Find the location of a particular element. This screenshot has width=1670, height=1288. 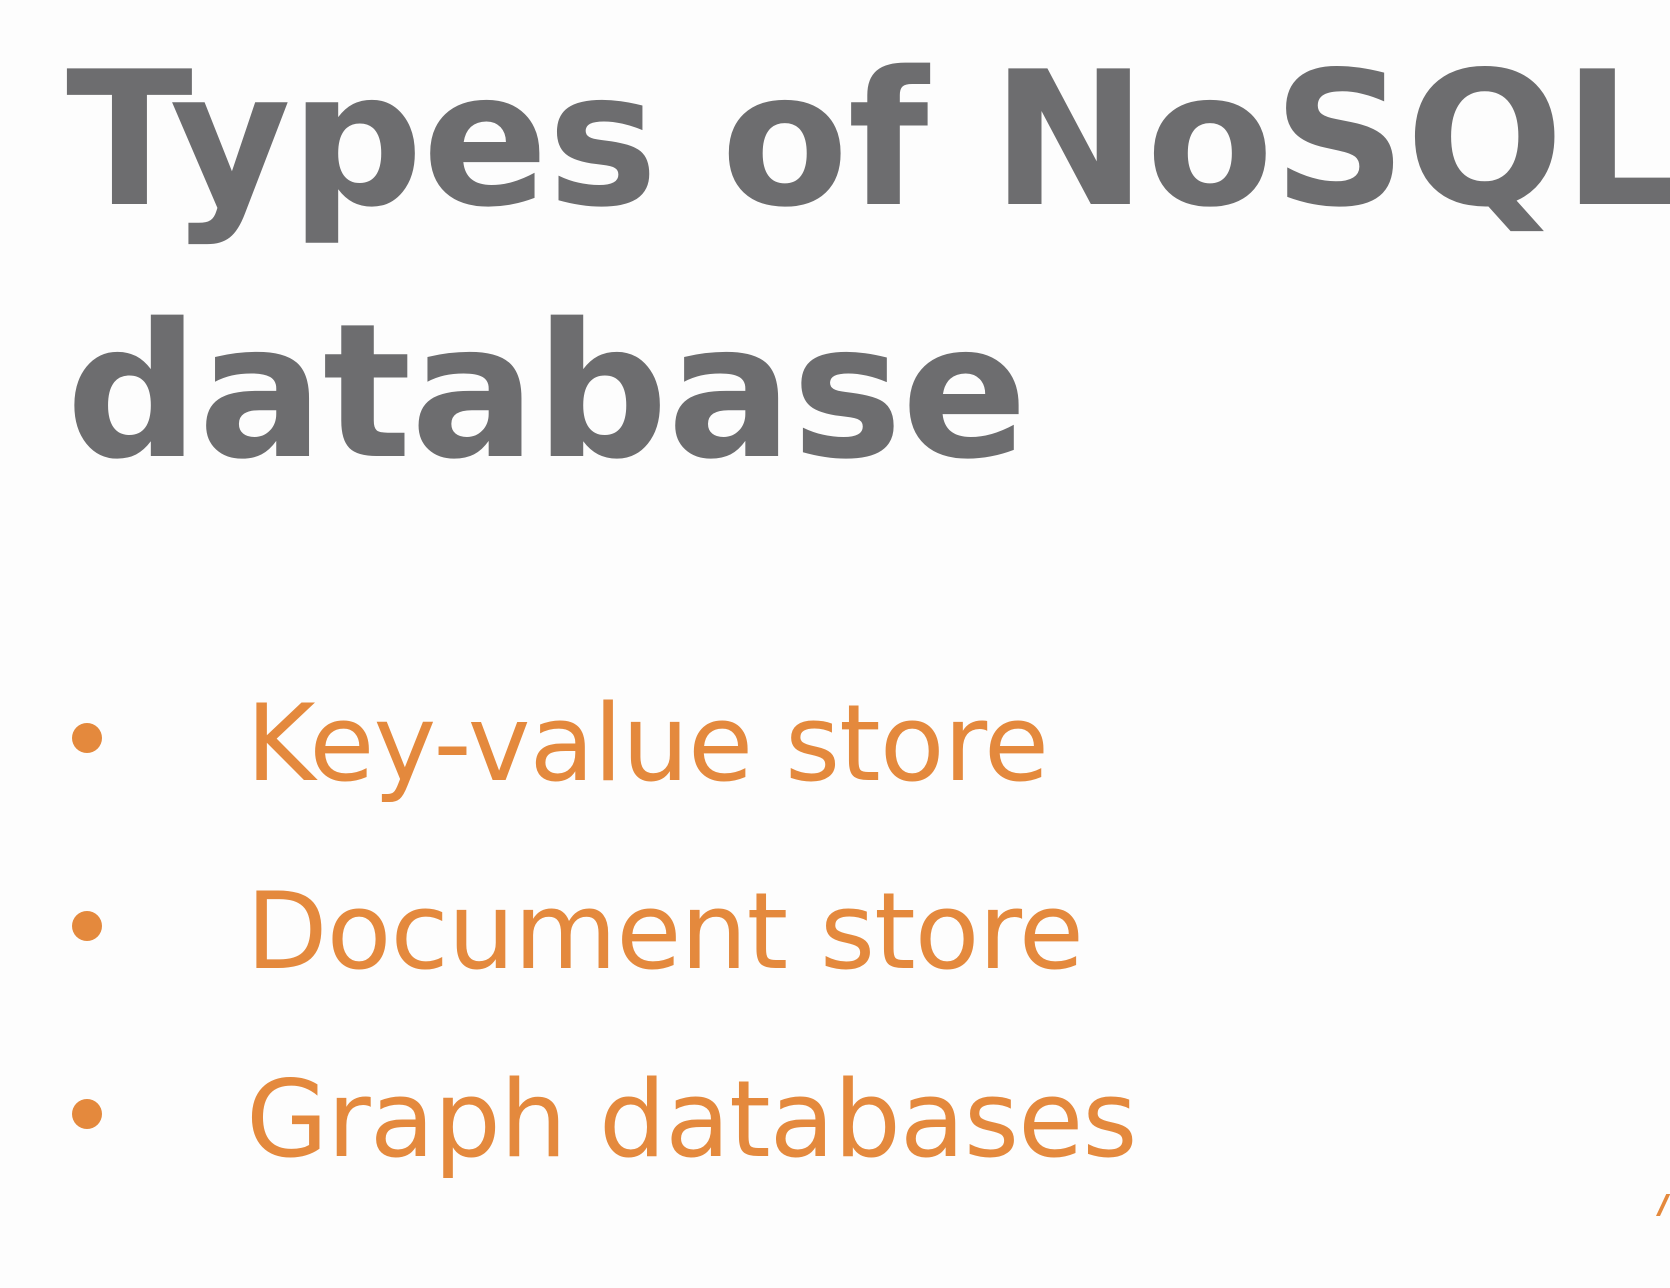

bullet-label: Document store is located at coordinates (665, 931).